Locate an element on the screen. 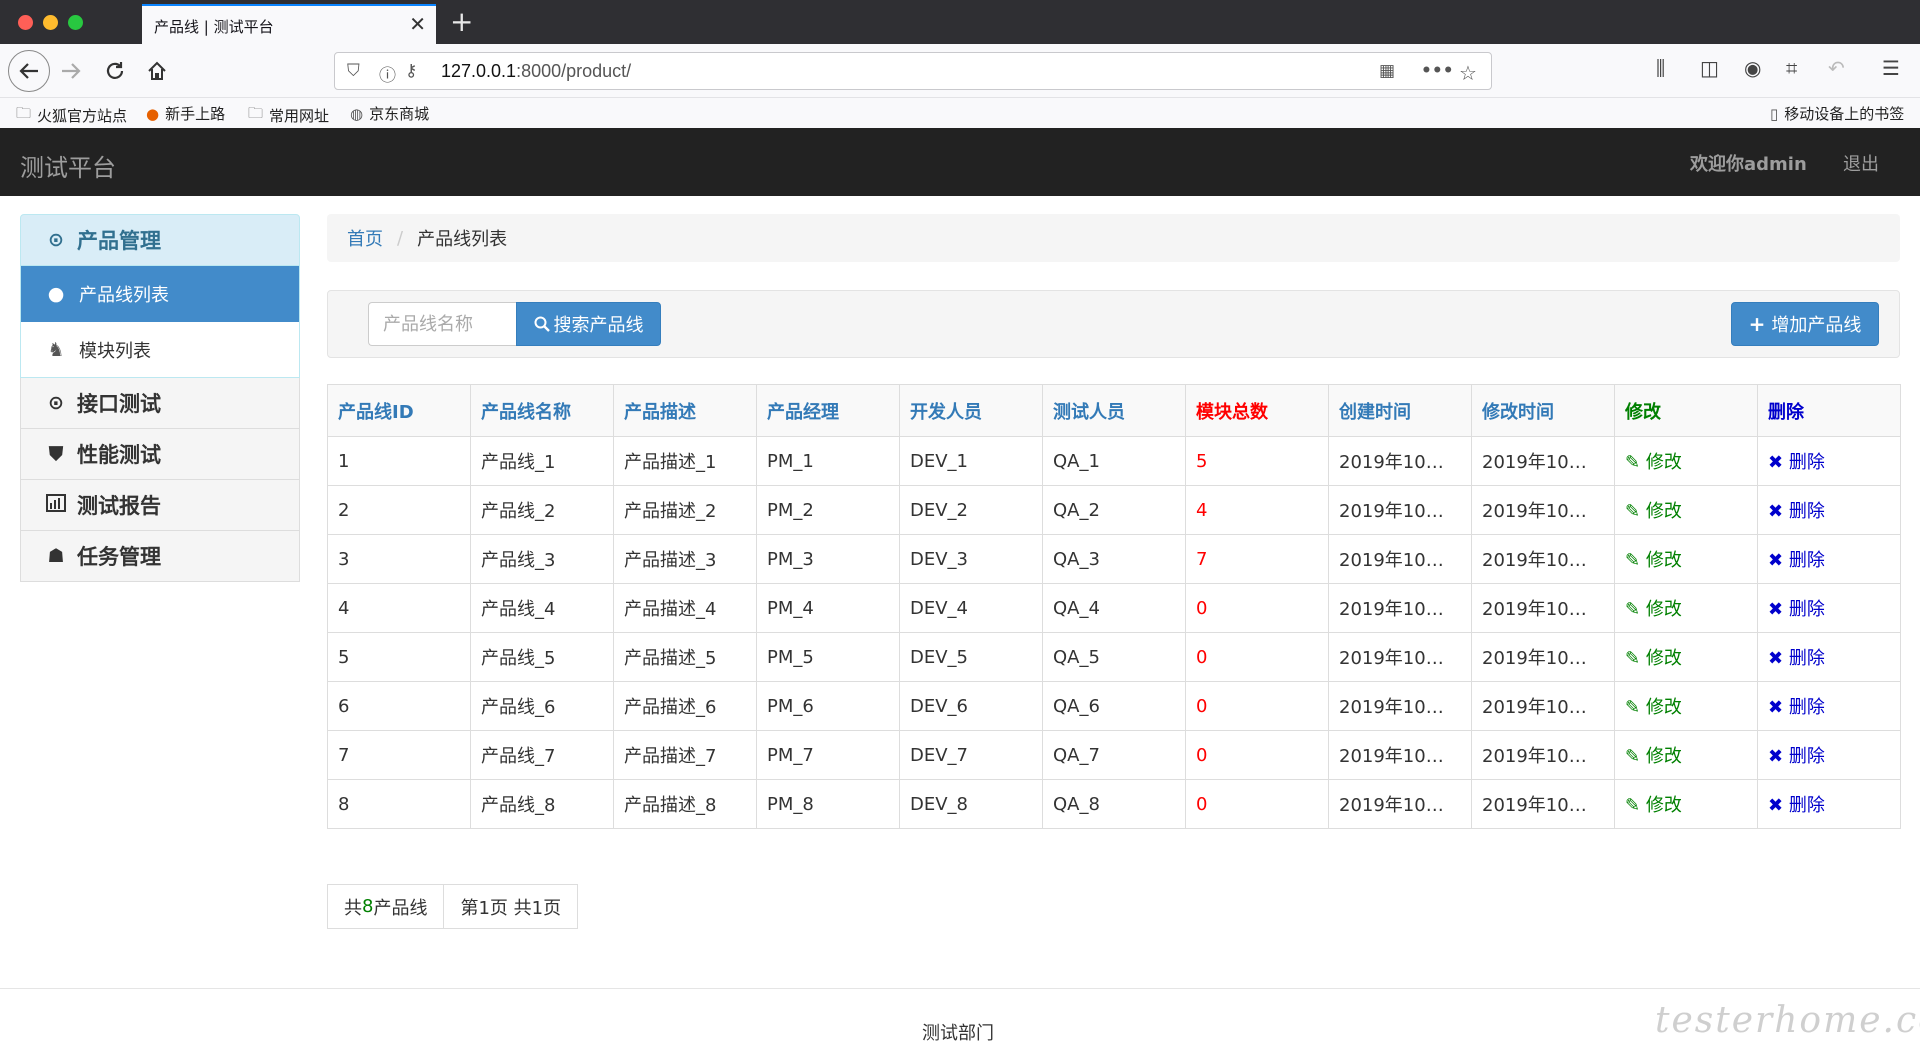 This screenshot has height=1062, width=1920. search-button: 搜索产品线 is located at coordinates (588, 324).